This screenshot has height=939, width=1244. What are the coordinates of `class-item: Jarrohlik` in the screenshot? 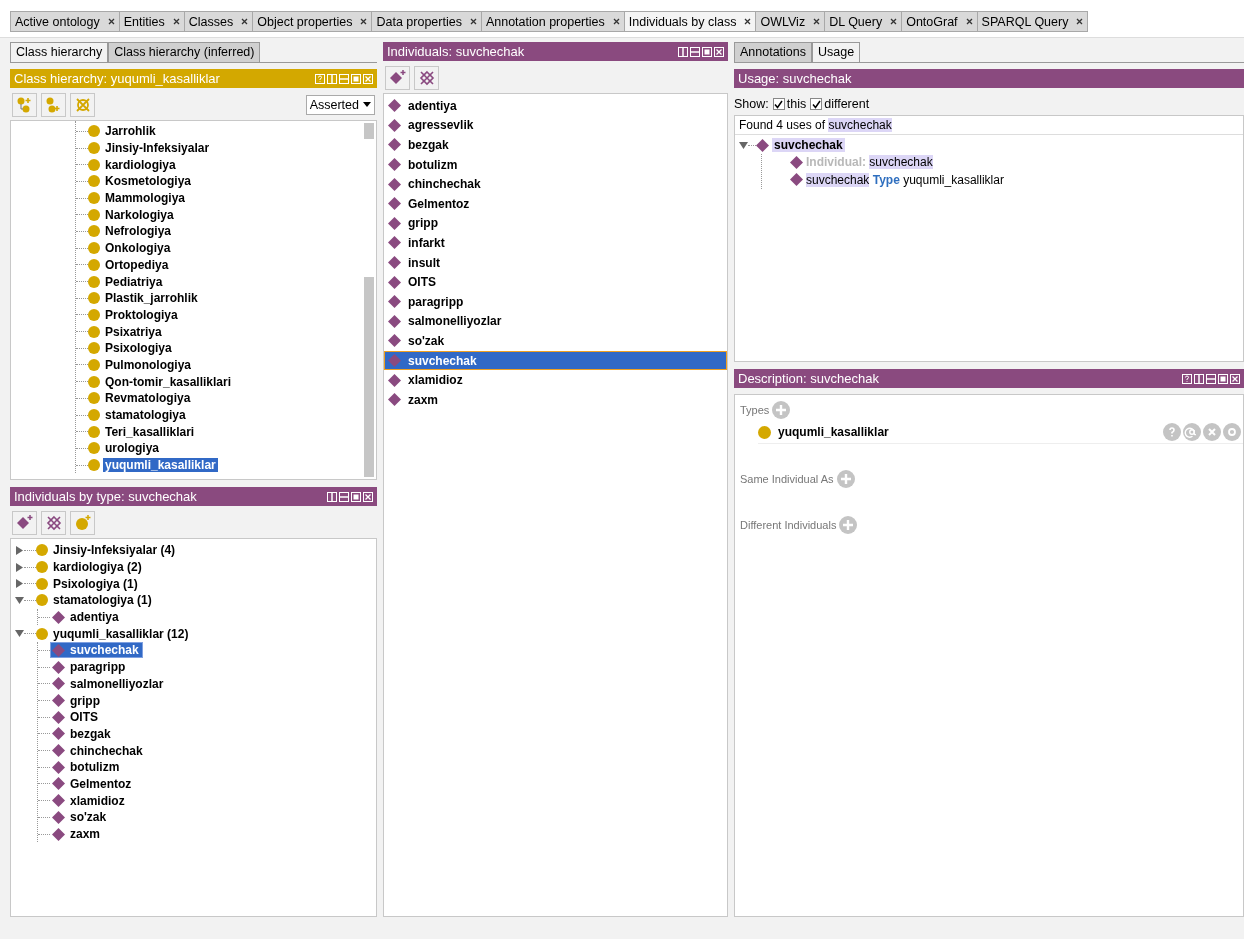 It's located at (130, 131).